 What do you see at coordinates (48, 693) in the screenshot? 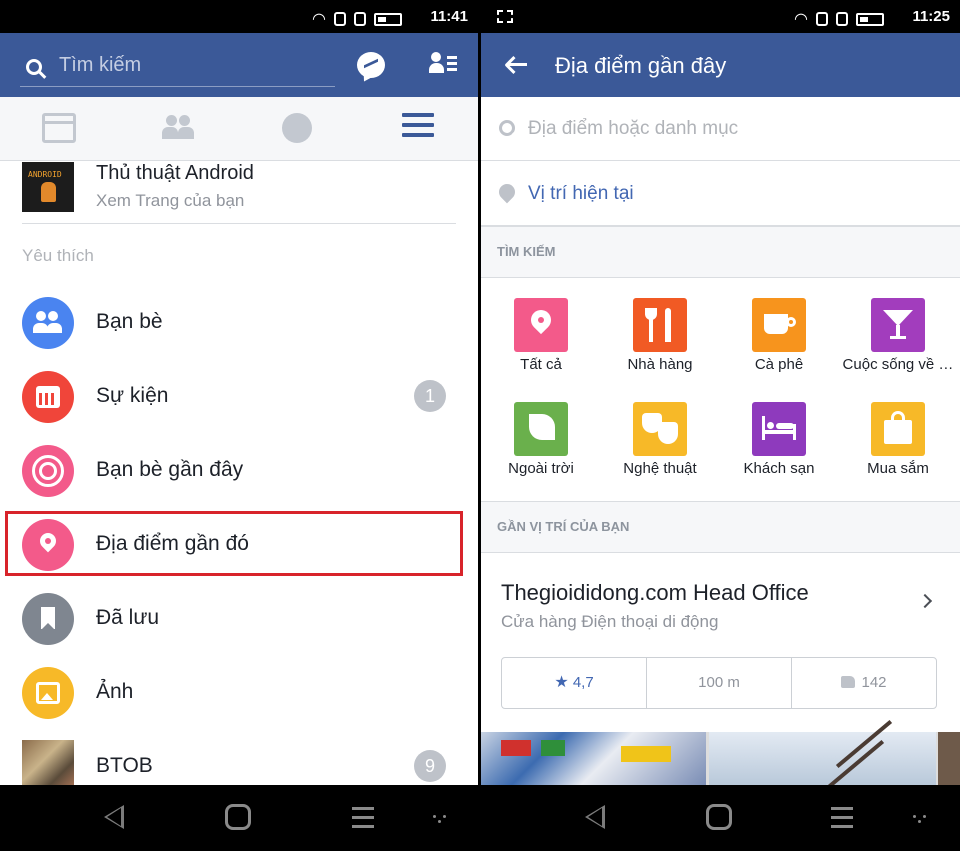
I see `photo-icon` at bounding box center [48, 693].